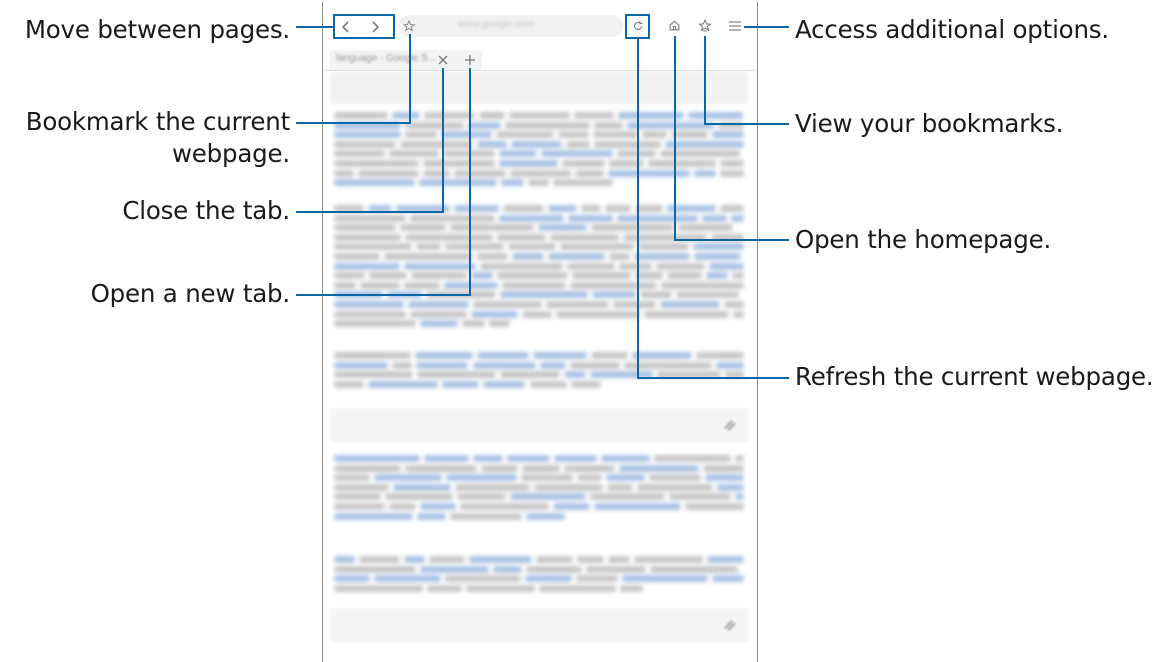  What do you see at coordinates (510, 26) in the screenshot?
I see `url-bar: www.google.com` at bounding box center [510, 26].